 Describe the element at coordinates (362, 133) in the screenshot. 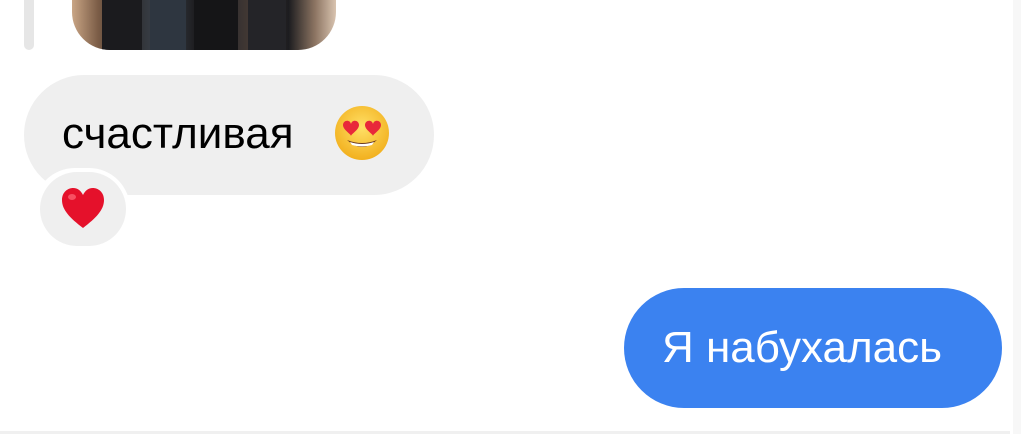

I see `heart-eyes-emoji-icon` at that location.